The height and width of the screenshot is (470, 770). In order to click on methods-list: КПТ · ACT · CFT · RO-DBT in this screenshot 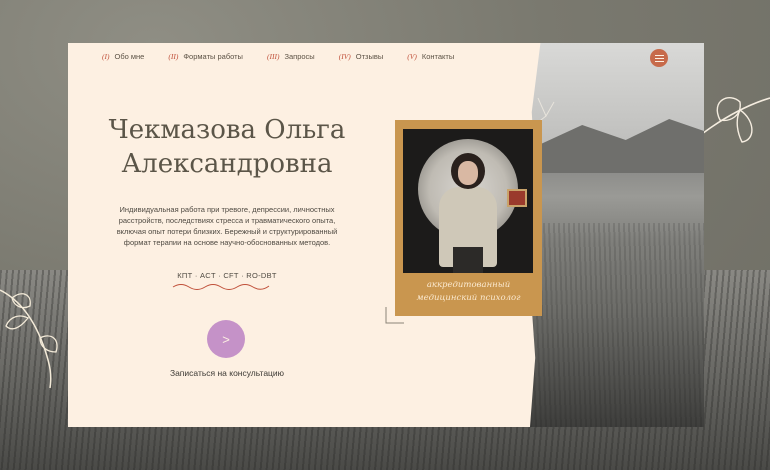, I will do `click(227, 275)`.